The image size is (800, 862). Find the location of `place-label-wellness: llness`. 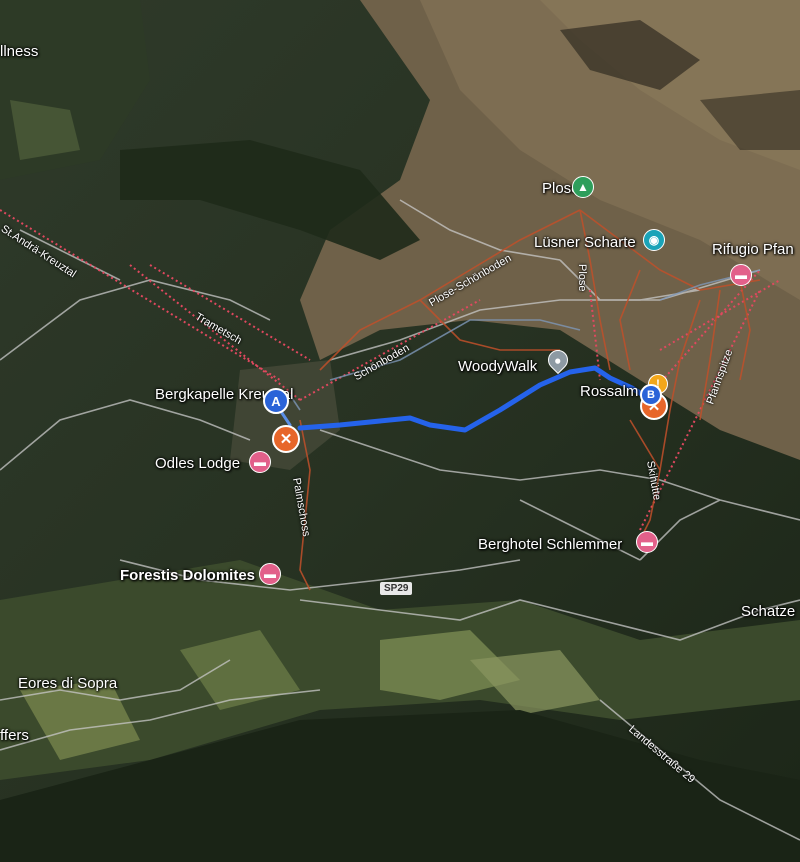

place-label-wellness: llness is located at coordinates (19, 51).